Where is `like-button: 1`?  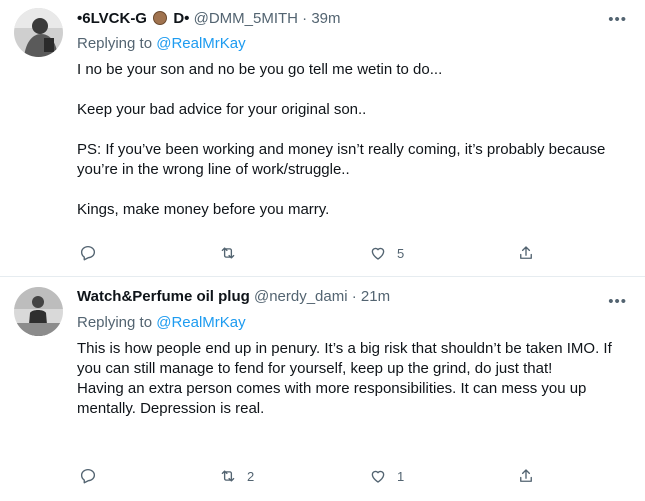 like-button: 1 is located at coordinates (386, 476).